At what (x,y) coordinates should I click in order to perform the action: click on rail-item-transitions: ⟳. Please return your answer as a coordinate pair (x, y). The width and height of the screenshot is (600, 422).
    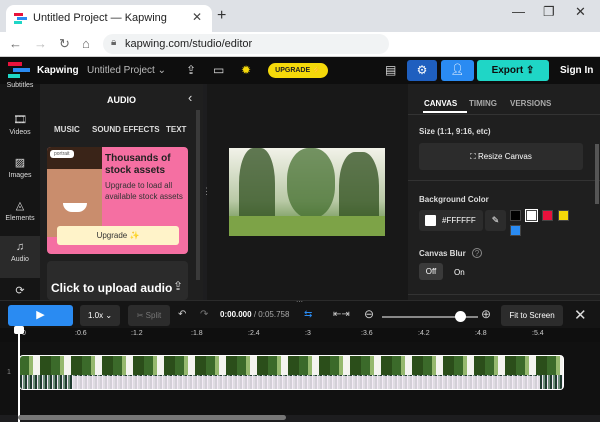
    Looking at the image, I should click on (20, 289).